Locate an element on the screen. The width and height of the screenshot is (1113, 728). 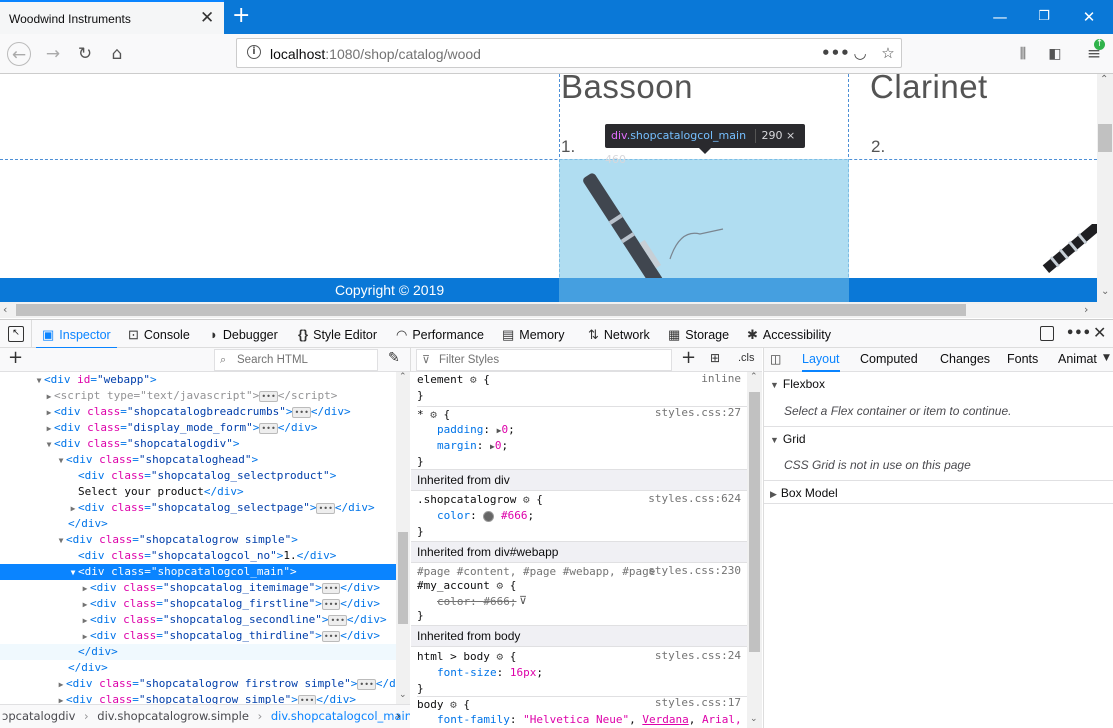
scroll-left-icon: ‹ is located at coordinates (5, 309).